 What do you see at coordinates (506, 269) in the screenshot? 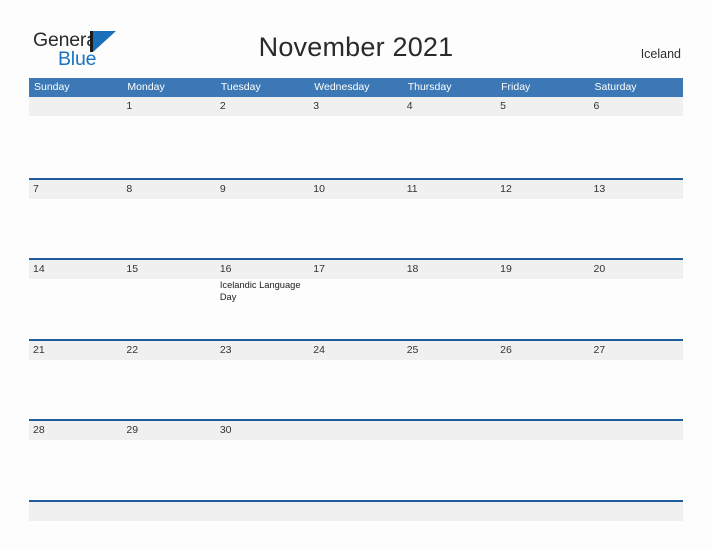
I see `day-number: 19` at bounding box center [506, 269].